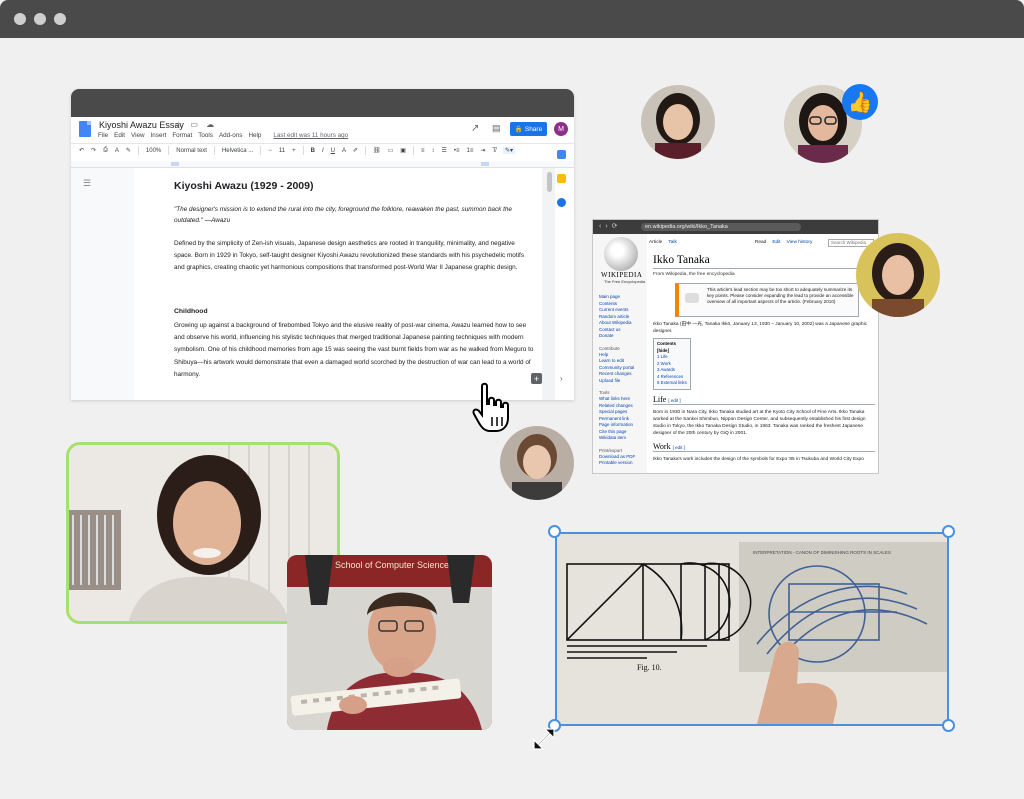  I want to click on italic-icon: I, so click(323, 151).